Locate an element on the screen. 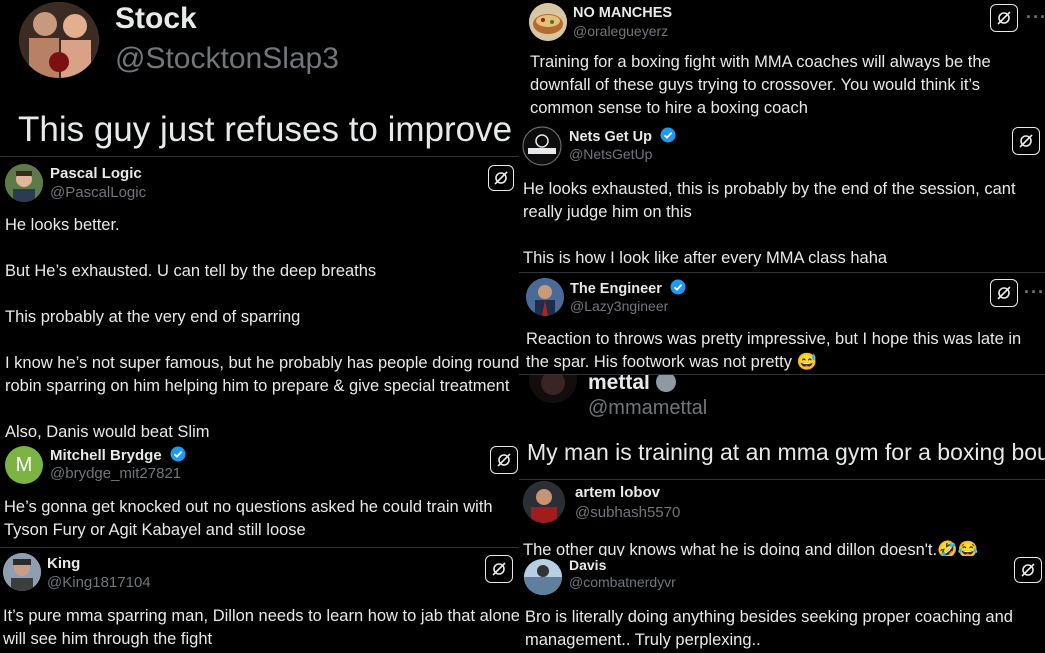  moon-icon is located at coordinates (665, 383).